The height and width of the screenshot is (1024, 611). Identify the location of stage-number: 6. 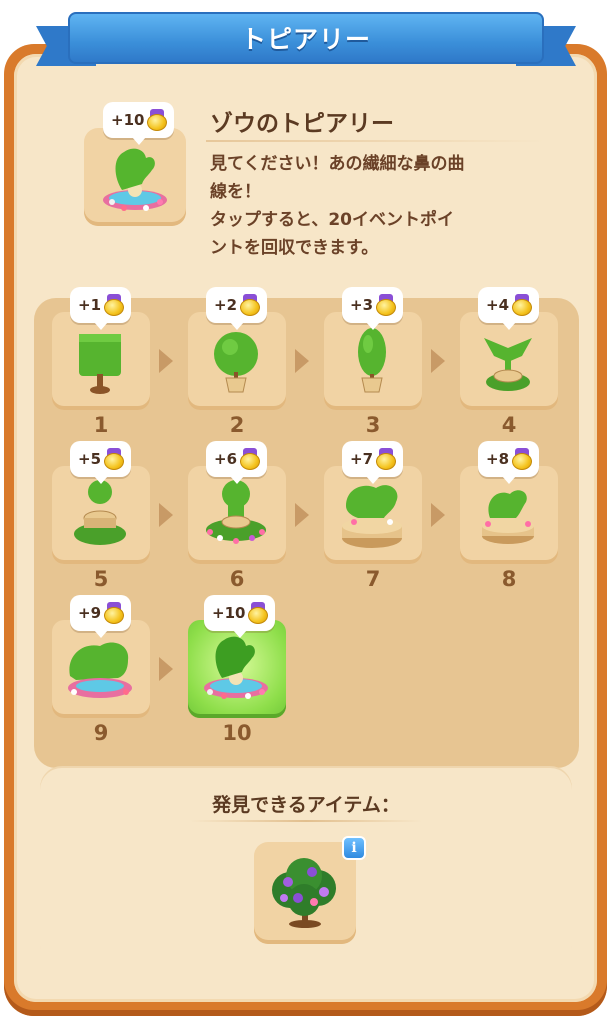
(237, 579).